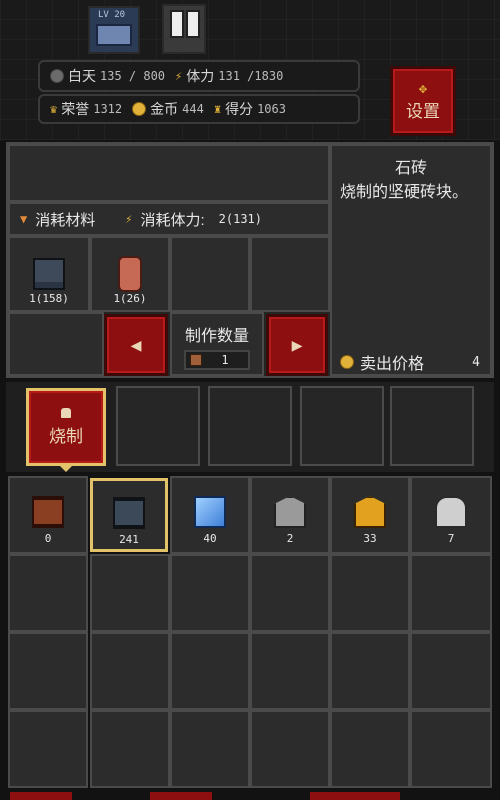  What do you see at coordinates (423, 111) in the screenshot?
I see `settings-label: 设置` at bounding box center [423, 111].